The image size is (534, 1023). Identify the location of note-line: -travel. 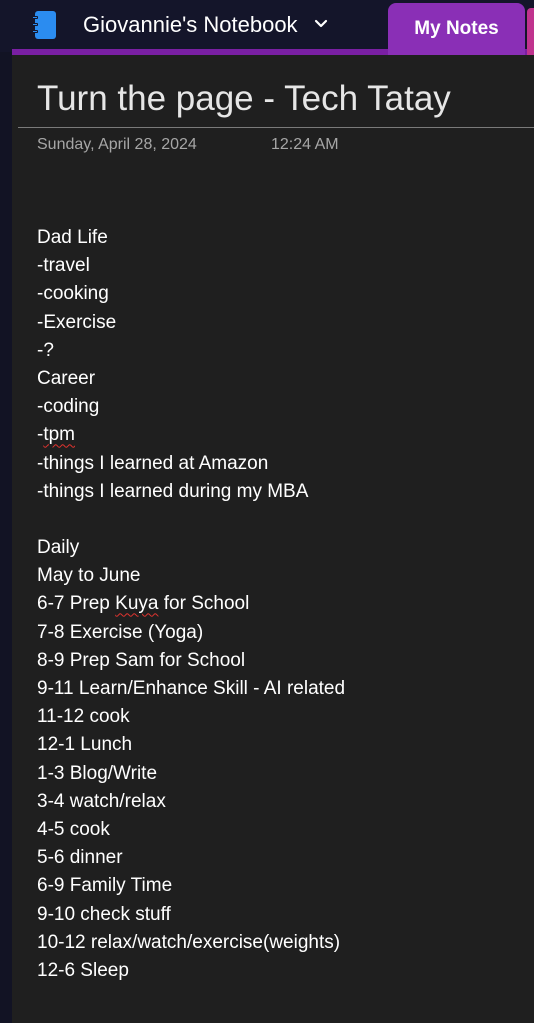
(191, 266).